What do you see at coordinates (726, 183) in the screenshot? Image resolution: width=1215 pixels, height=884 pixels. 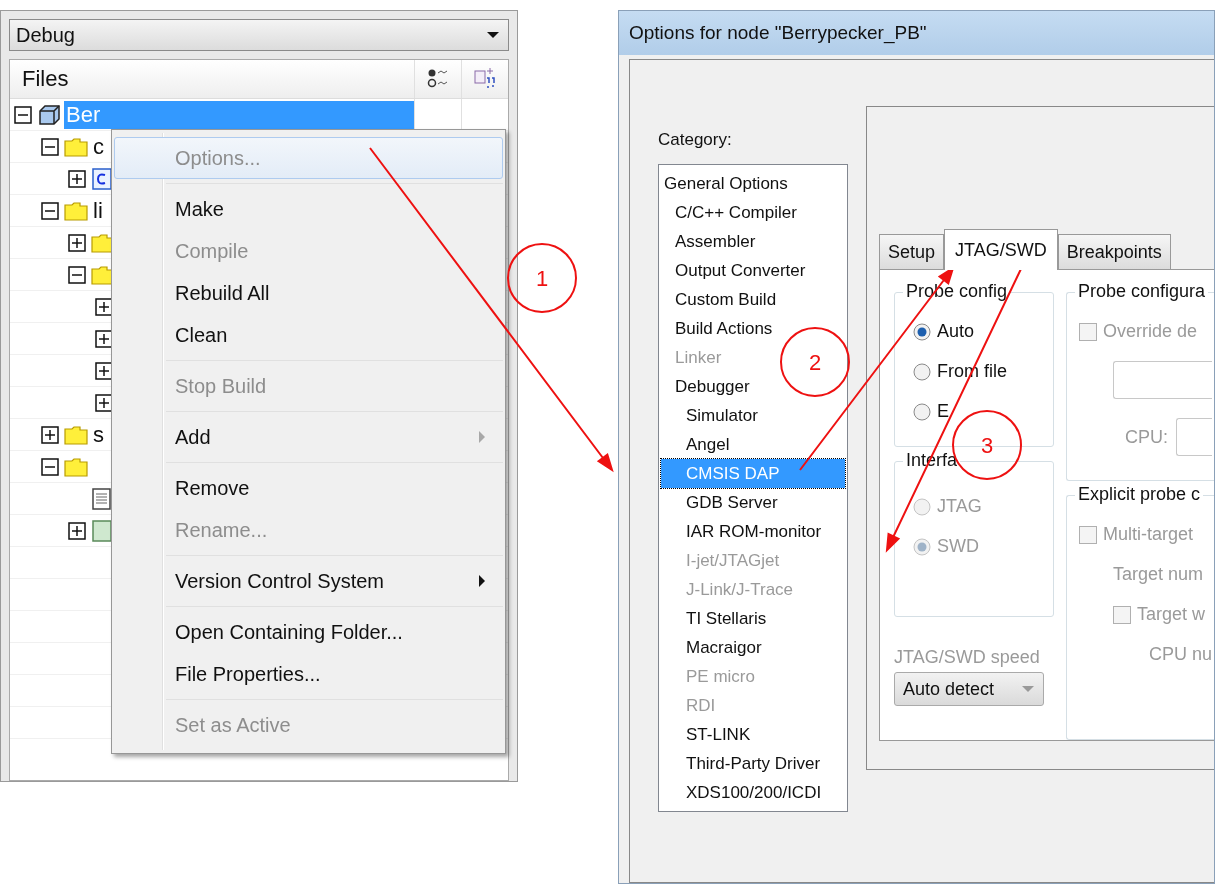 I see `category-item: General Options` at bounding box center [726, 183].